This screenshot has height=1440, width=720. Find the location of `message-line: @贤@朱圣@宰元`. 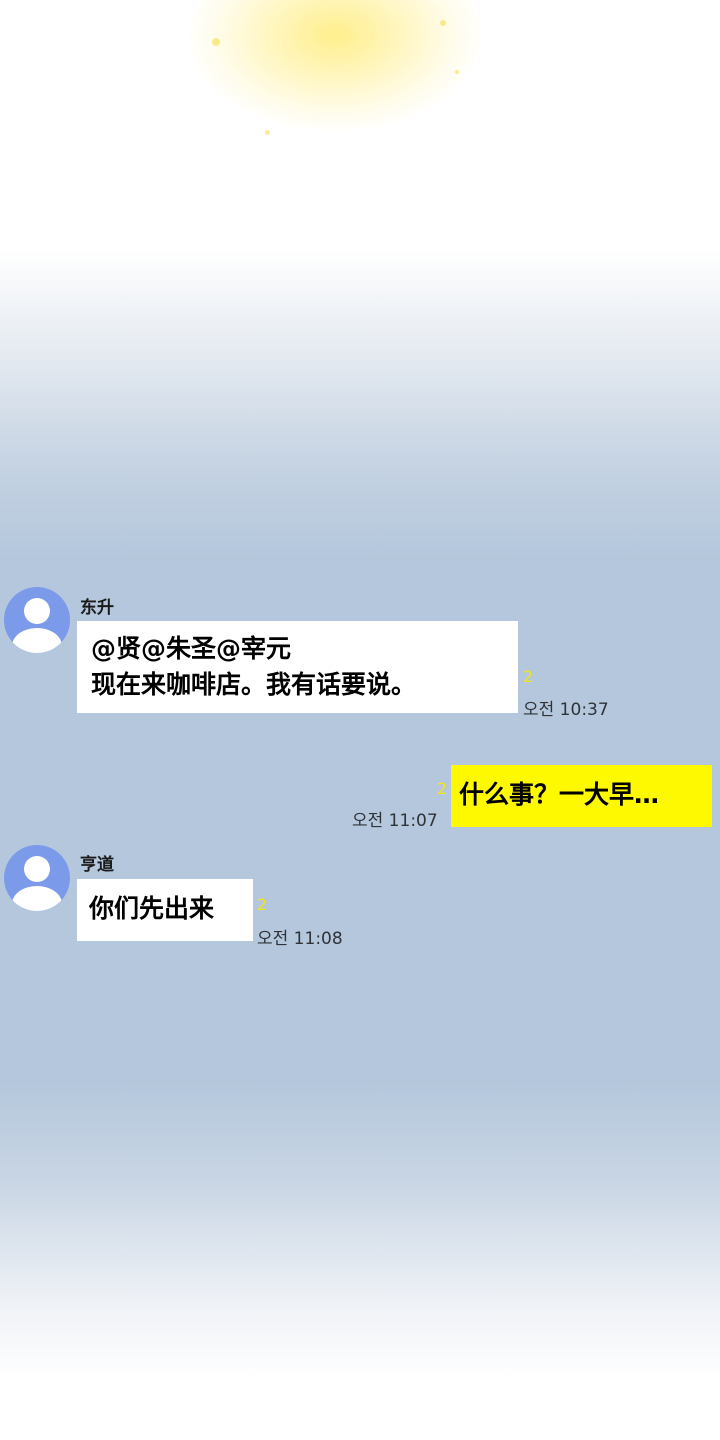

message-line: @贤@朱圣@宰元 is located at coordinates (191, 648).